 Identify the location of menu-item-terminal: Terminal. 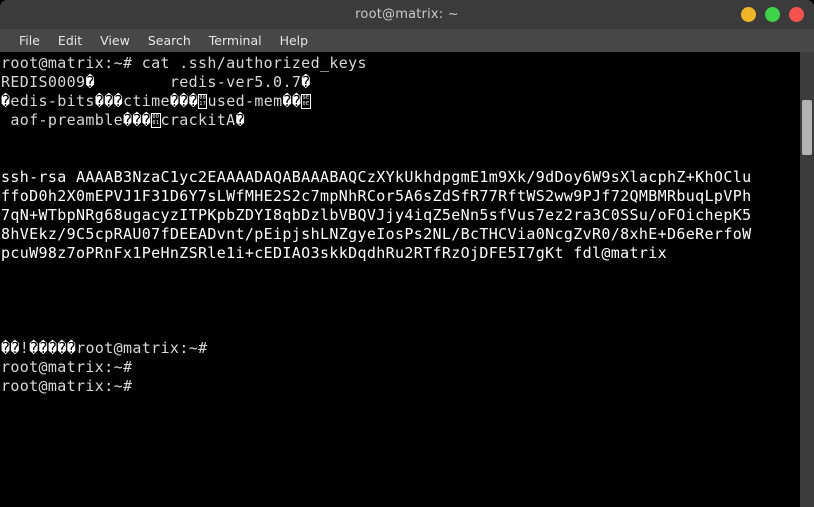
(235, 40).